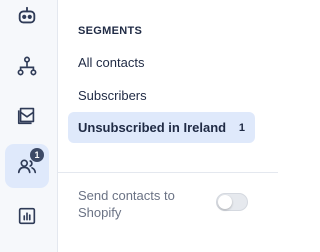 The height and width of the screenshot is (252, 320). I want to click on segment-subscribers: Subscribers, so click(161, 95).